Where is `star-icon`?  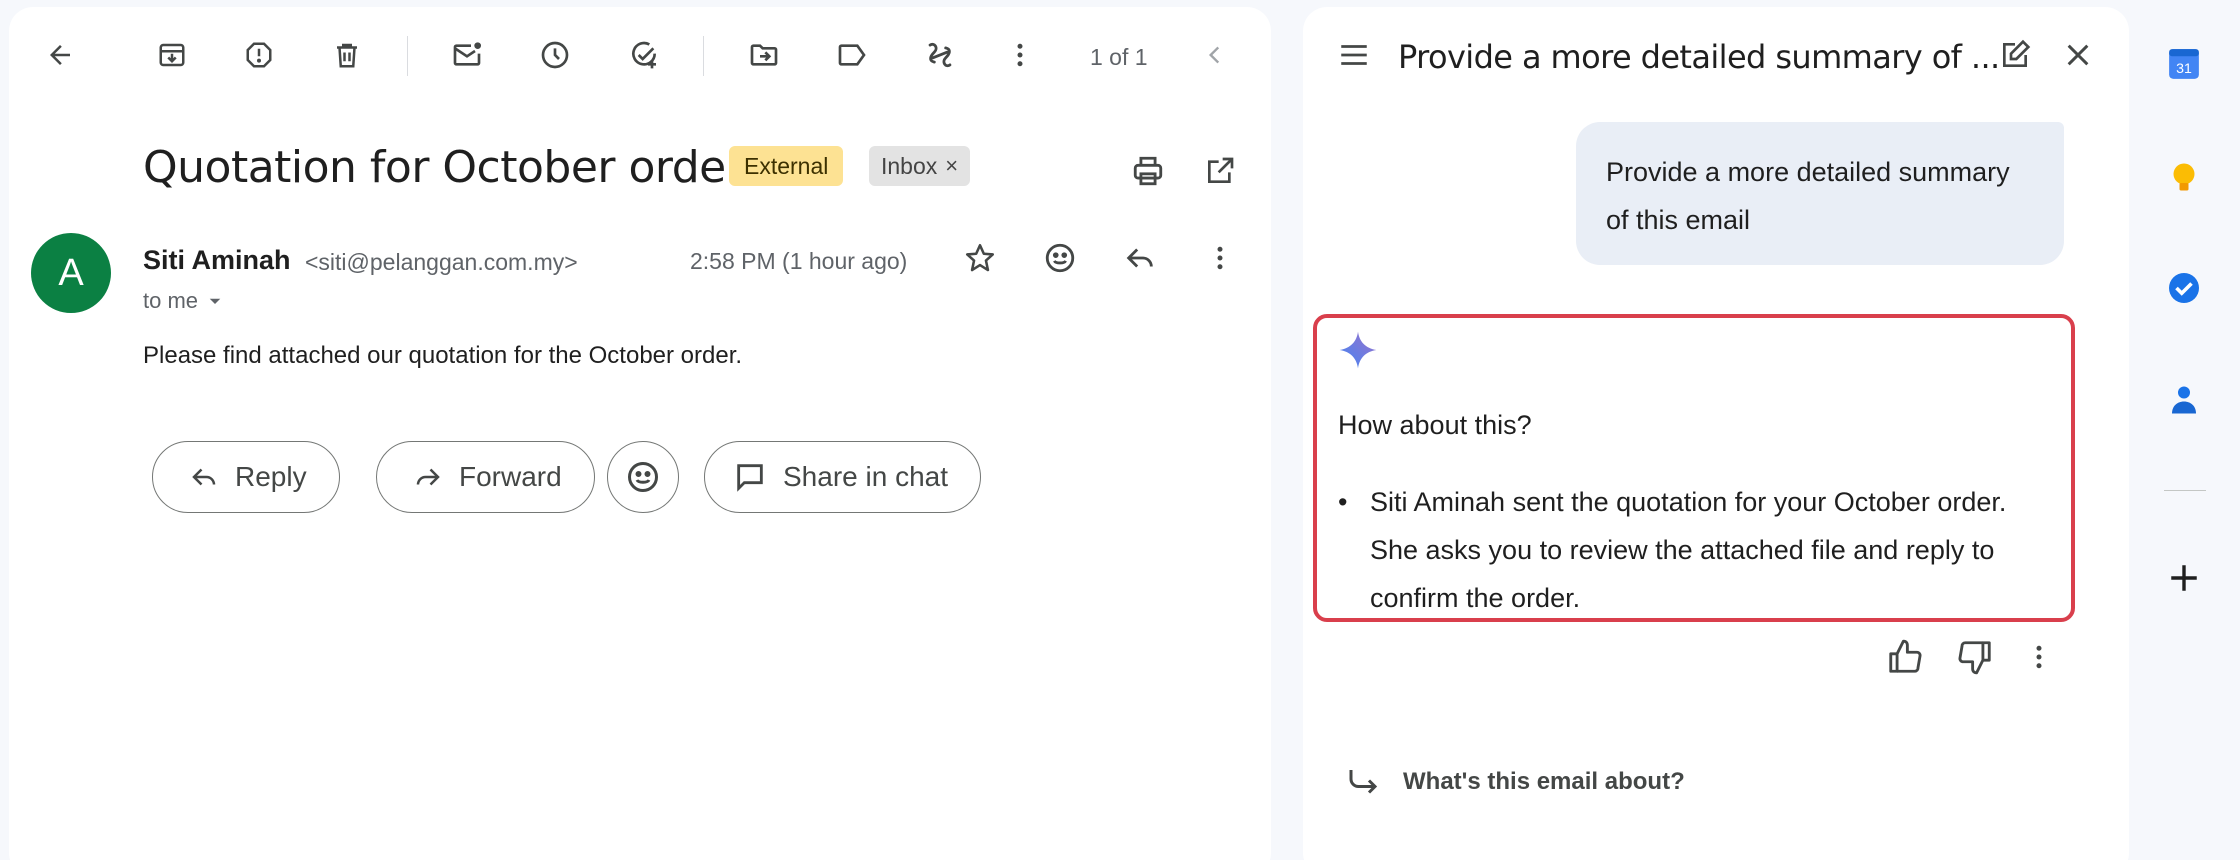
star-icon is located at coordinates (980, 258).